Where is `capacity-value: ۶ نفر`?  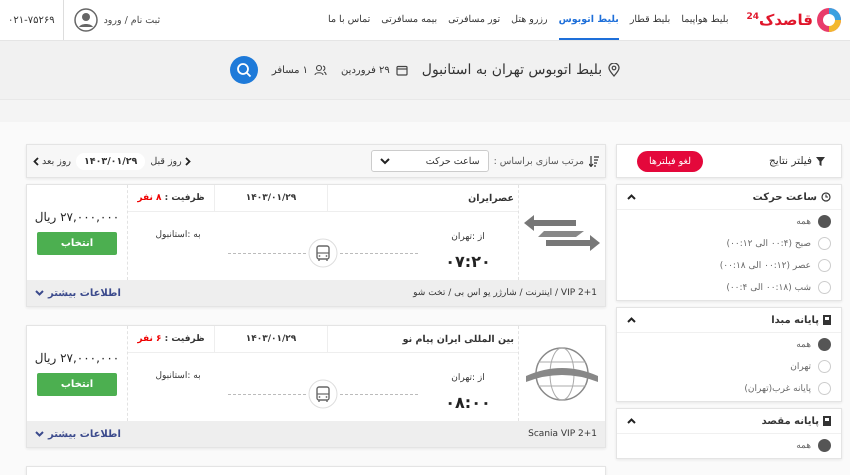 capacity-value: ۶ نفر is located at coordinates (149, 339).